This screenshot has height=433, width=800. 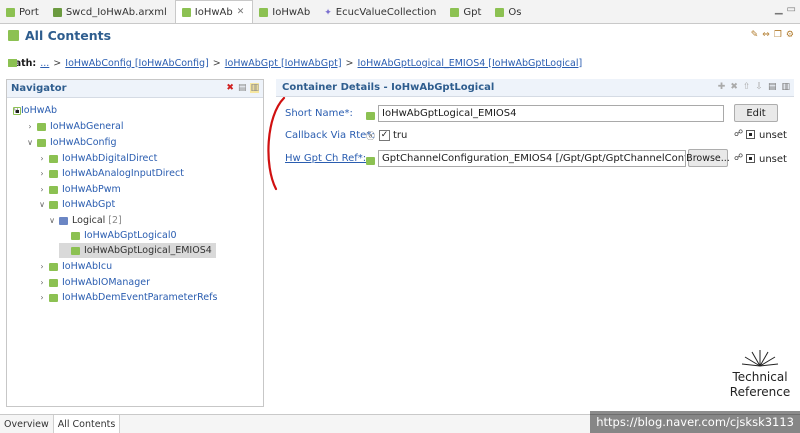 I want to click on tree-item-iohwabpwm: › IoHwAbPwm, so click(x=79, y=189).